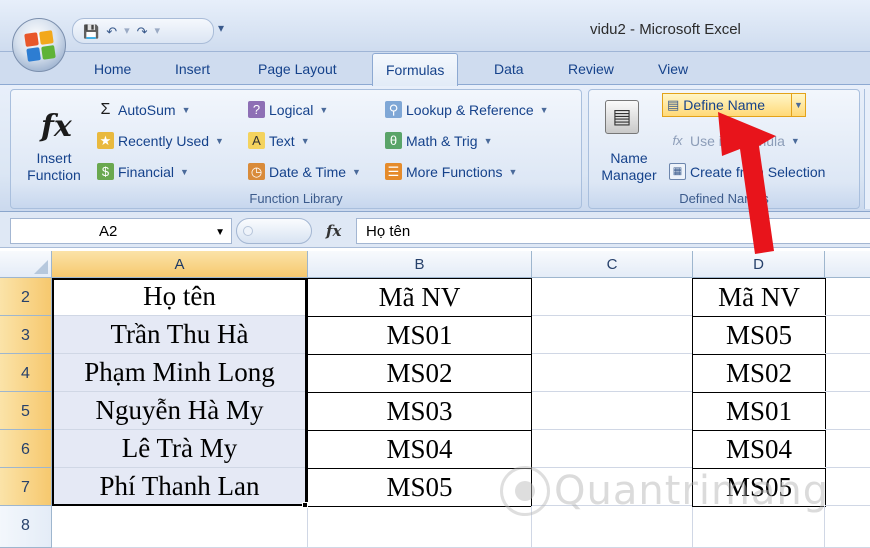 The width and height of the screenshot is (870, 548). Describe the element at coordinates (26, 411) in the screenshot. I see `row-header: 5` at that location.